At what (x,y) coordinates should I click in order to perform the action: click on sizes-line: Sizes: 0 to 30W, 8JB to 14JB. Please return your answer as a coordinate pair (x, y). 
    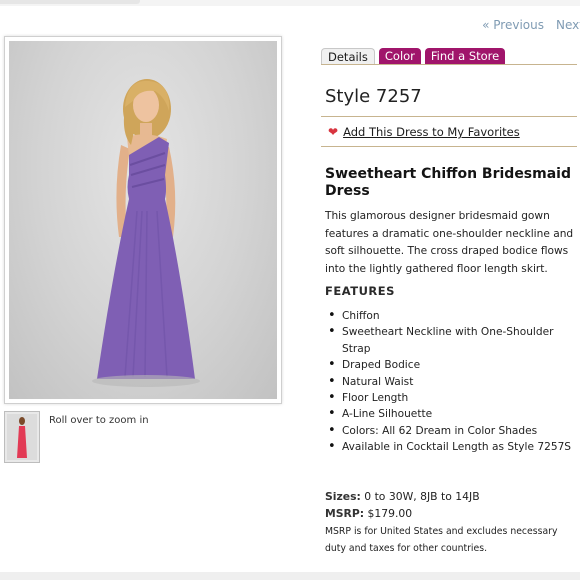
    Looking at the image, I should click on (402, 496).